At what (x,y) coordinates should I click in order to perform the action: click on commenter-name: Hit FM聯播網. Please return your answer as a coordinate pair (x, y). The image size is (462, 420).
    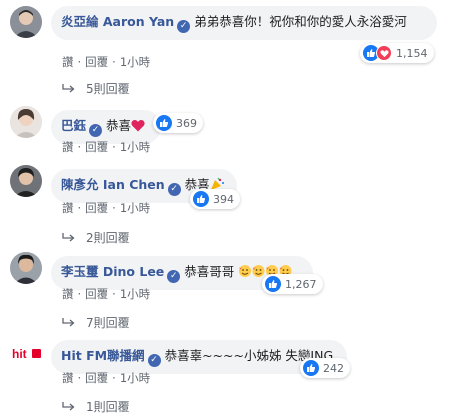
    Looking at the image, I should click on (103, 355).